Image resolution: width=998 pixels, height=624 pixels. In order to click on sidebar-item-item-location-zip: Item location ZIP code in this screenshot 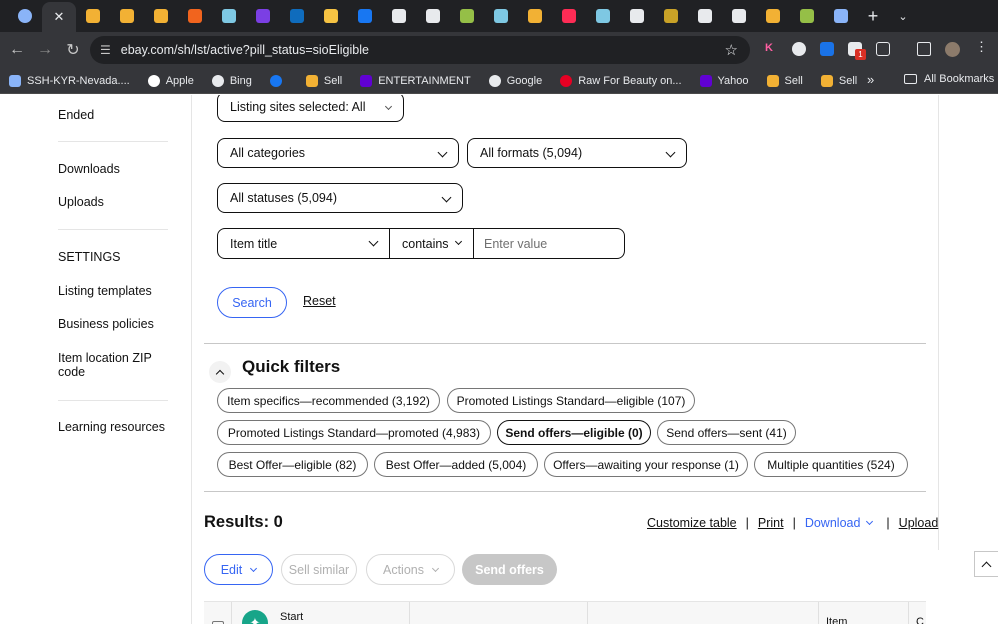, I will do `click(110, 365)`.